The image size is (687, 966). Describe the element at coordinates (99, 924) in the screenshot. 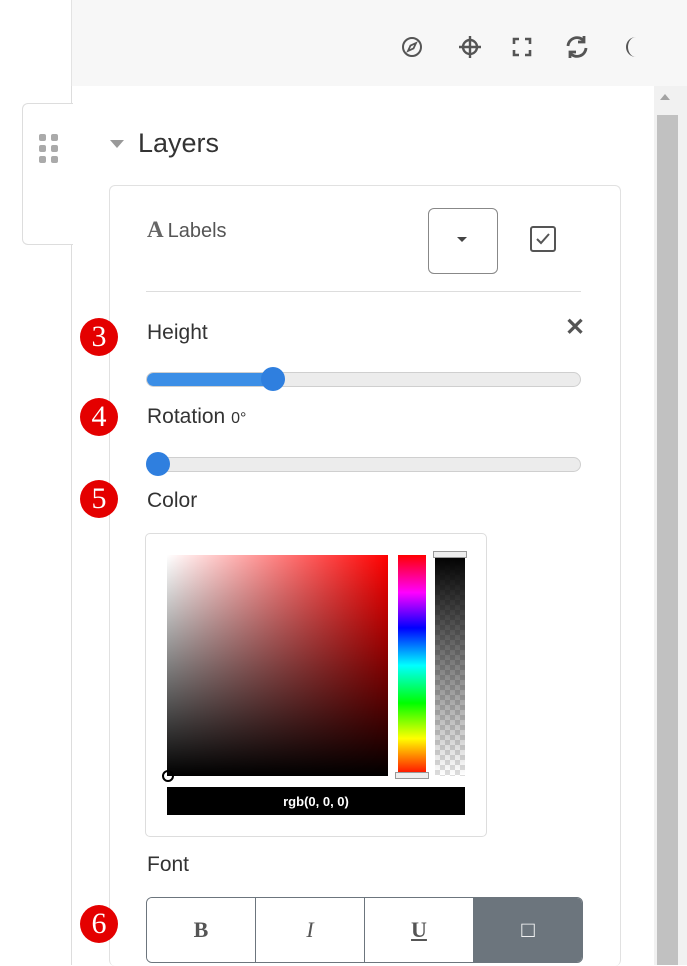

I see `step-badge-6: 6` at that location.